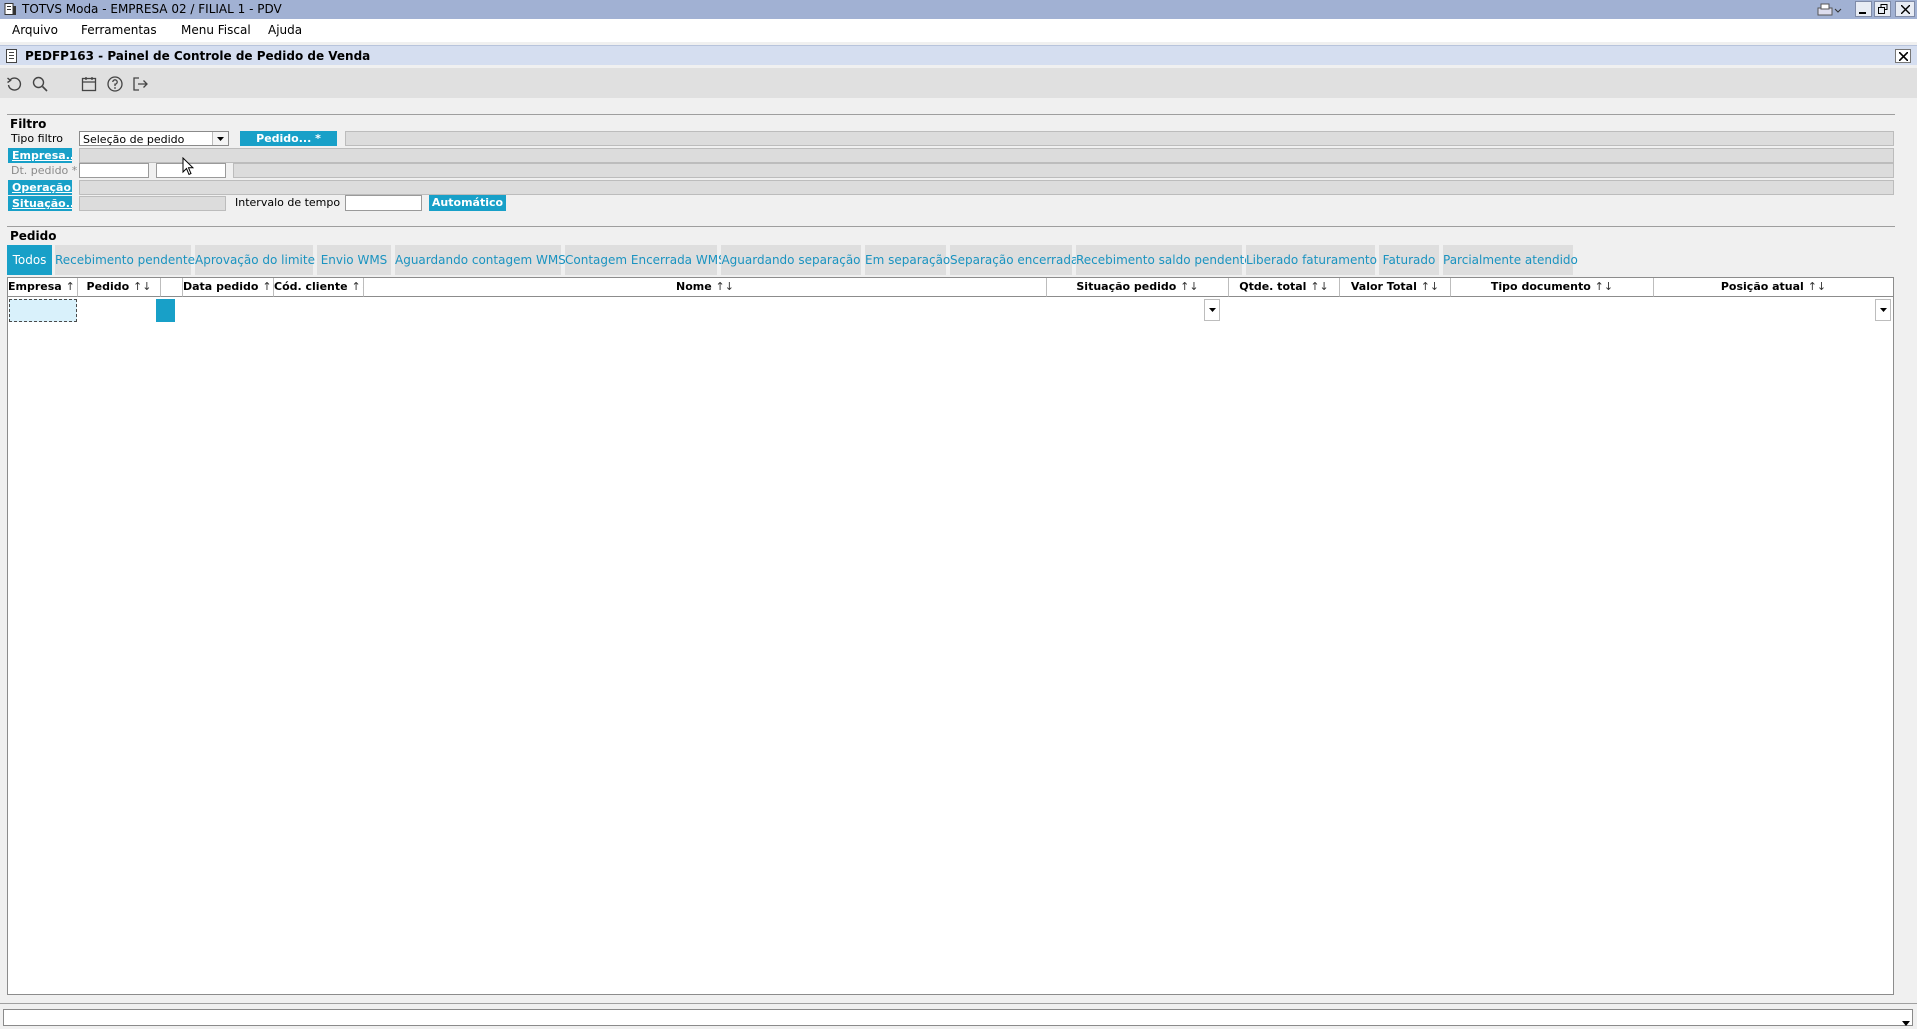 The height and width of the screenshot is (1029, 1917). What do you see at coordinates (14, 84) in the screenshot?
I see `refresh-icon` at bounding box center [14, 84].